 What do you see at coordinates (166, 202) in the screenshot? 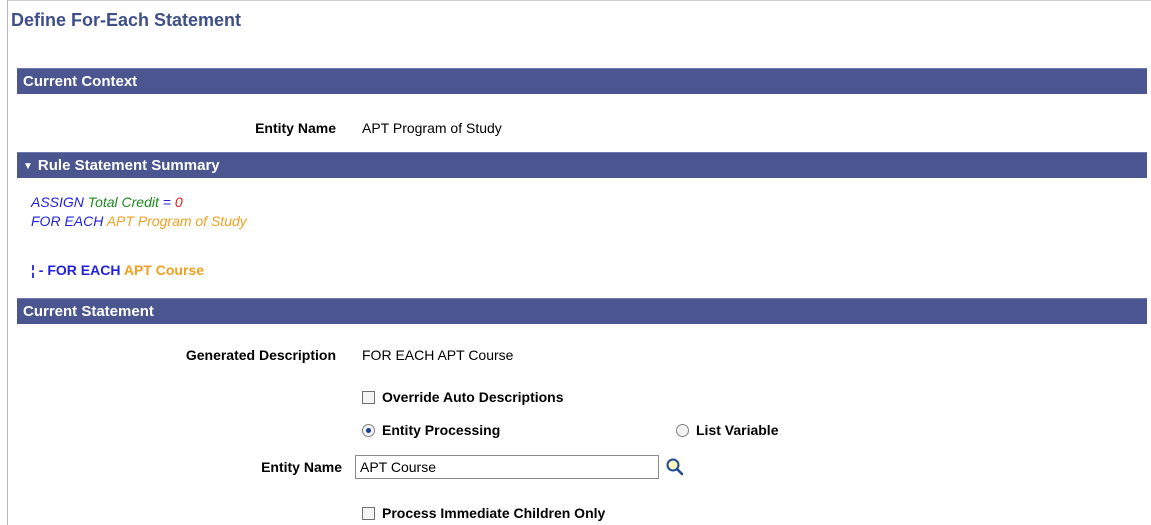
I see `assign-operator: =` at bounding box center [166, 202].